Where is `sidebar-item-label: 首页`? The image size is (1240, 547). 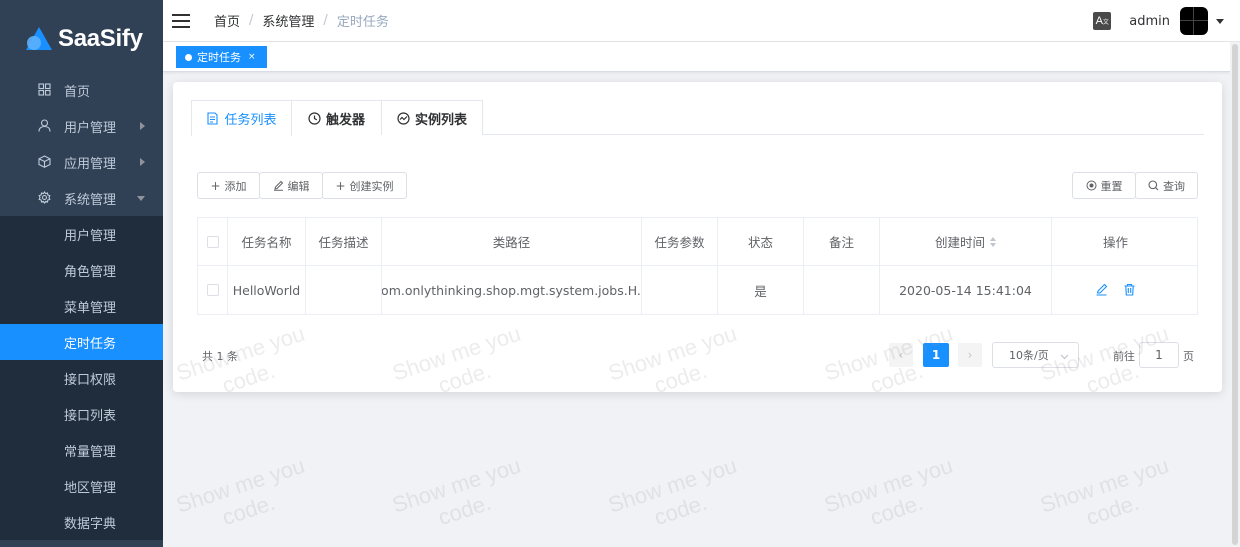
sidebar-item-label: 首页 is located at coordinates (77, 92).